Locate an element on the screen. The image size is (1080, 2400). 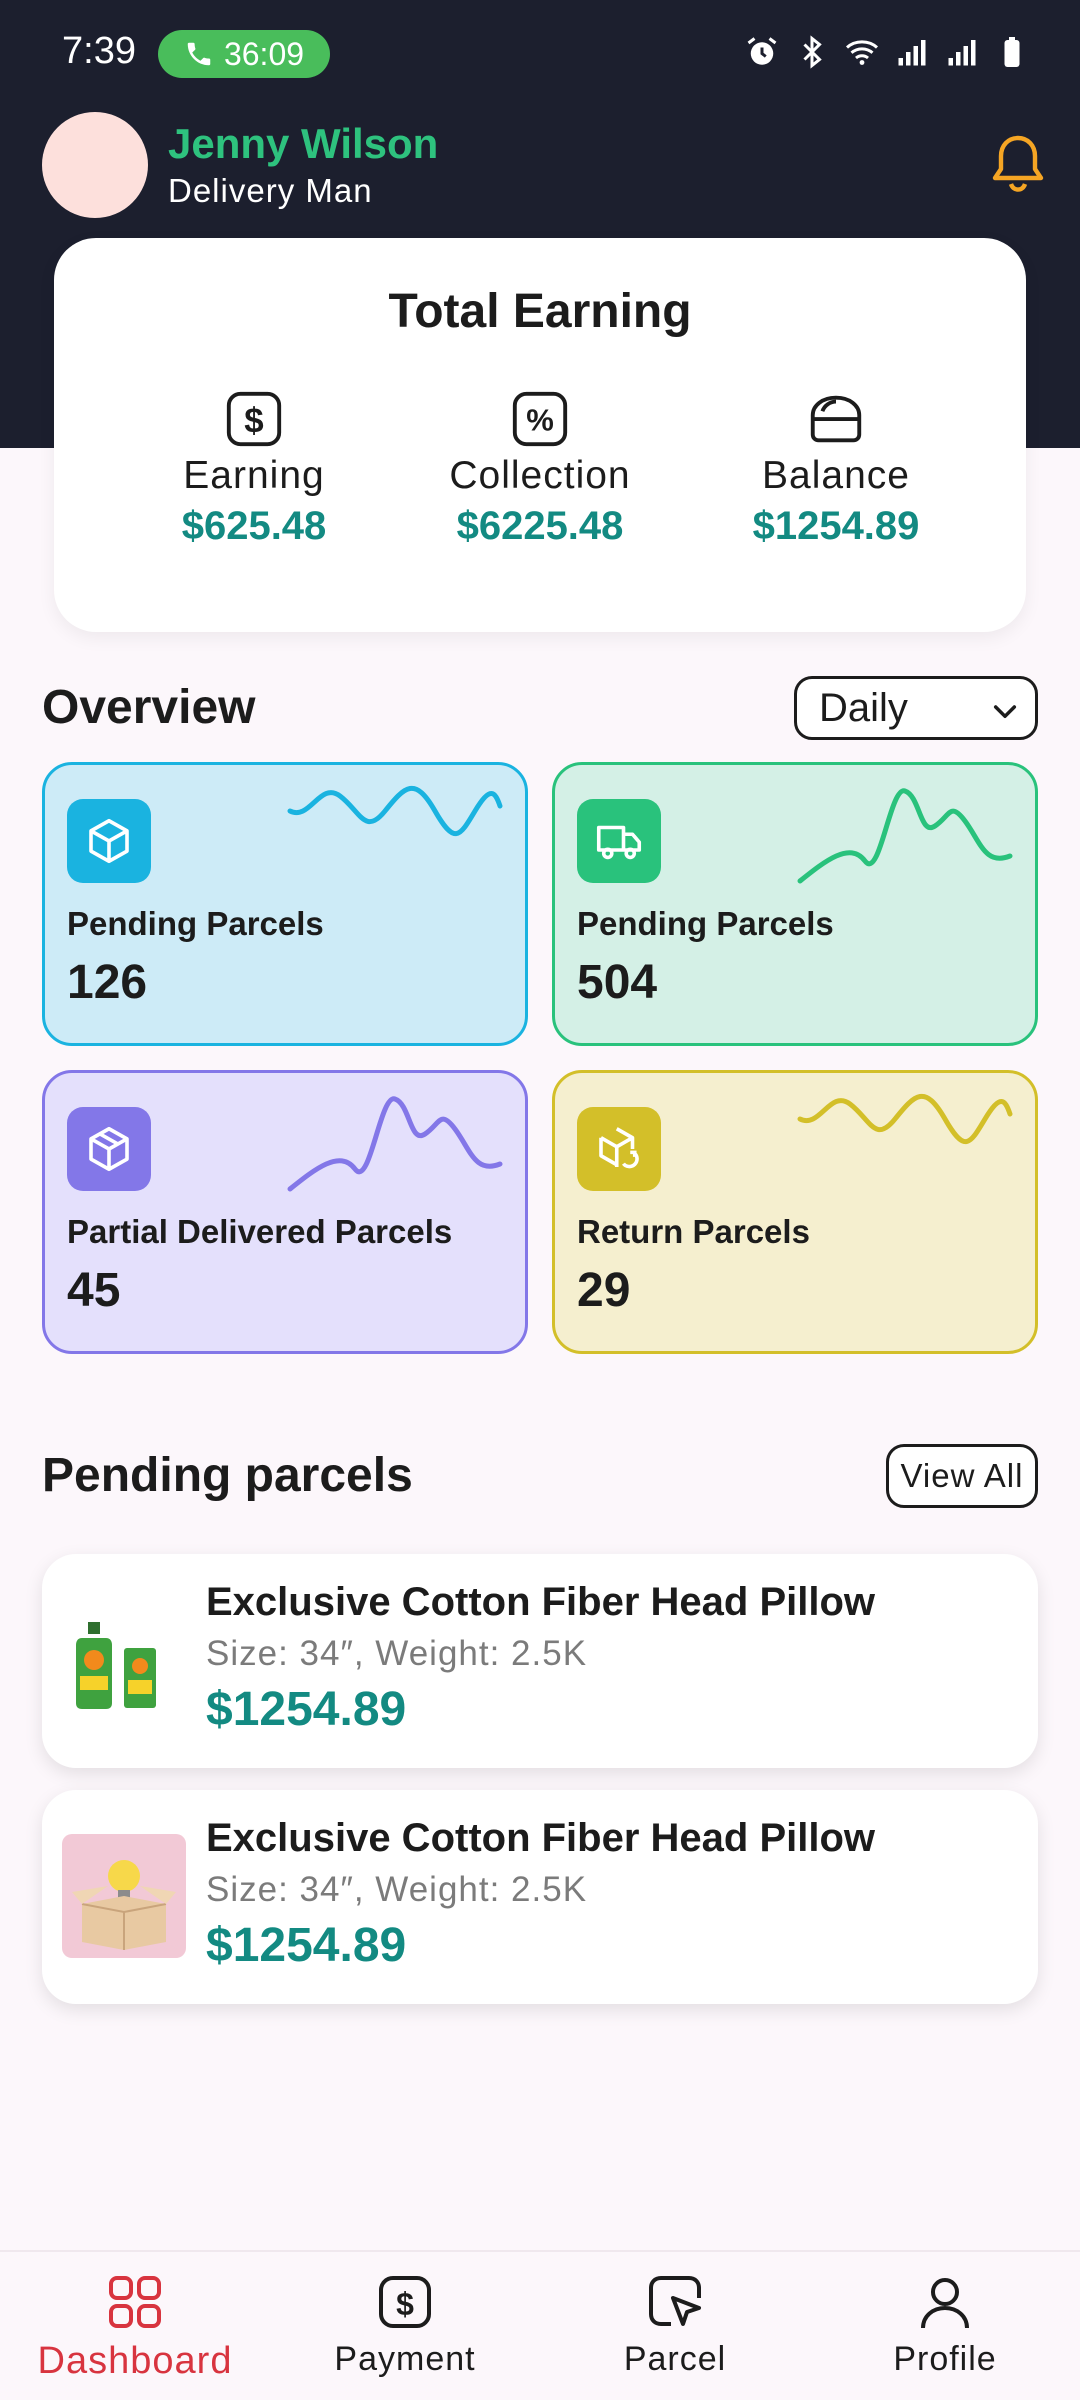
dollar-icon: $ is located at coordinates (254, 419).